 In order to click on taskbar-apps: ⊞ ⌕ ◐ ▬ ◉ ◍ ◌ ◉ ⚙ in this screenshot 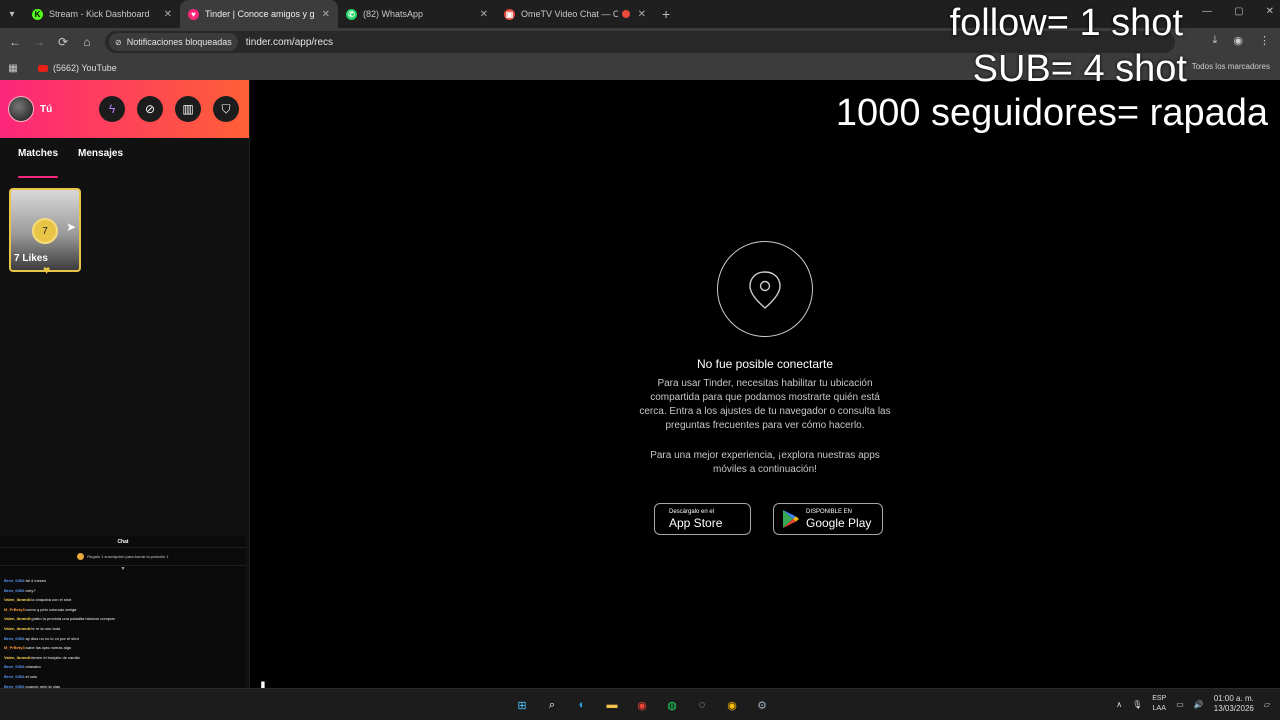, I will do `click(642, 705)`.